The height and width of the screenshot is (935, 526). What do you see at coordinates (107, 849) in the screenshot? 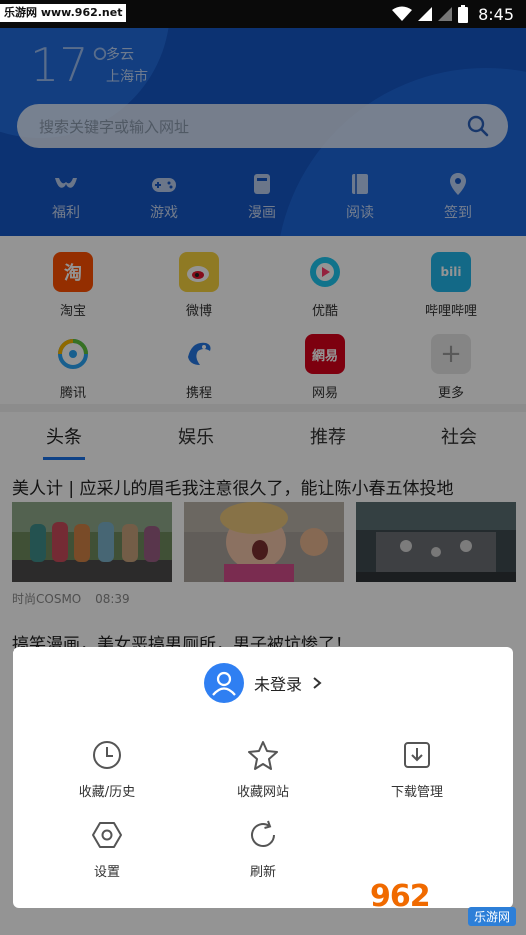
I see `menu-settings: 设置` at bounding box center [107, 849].